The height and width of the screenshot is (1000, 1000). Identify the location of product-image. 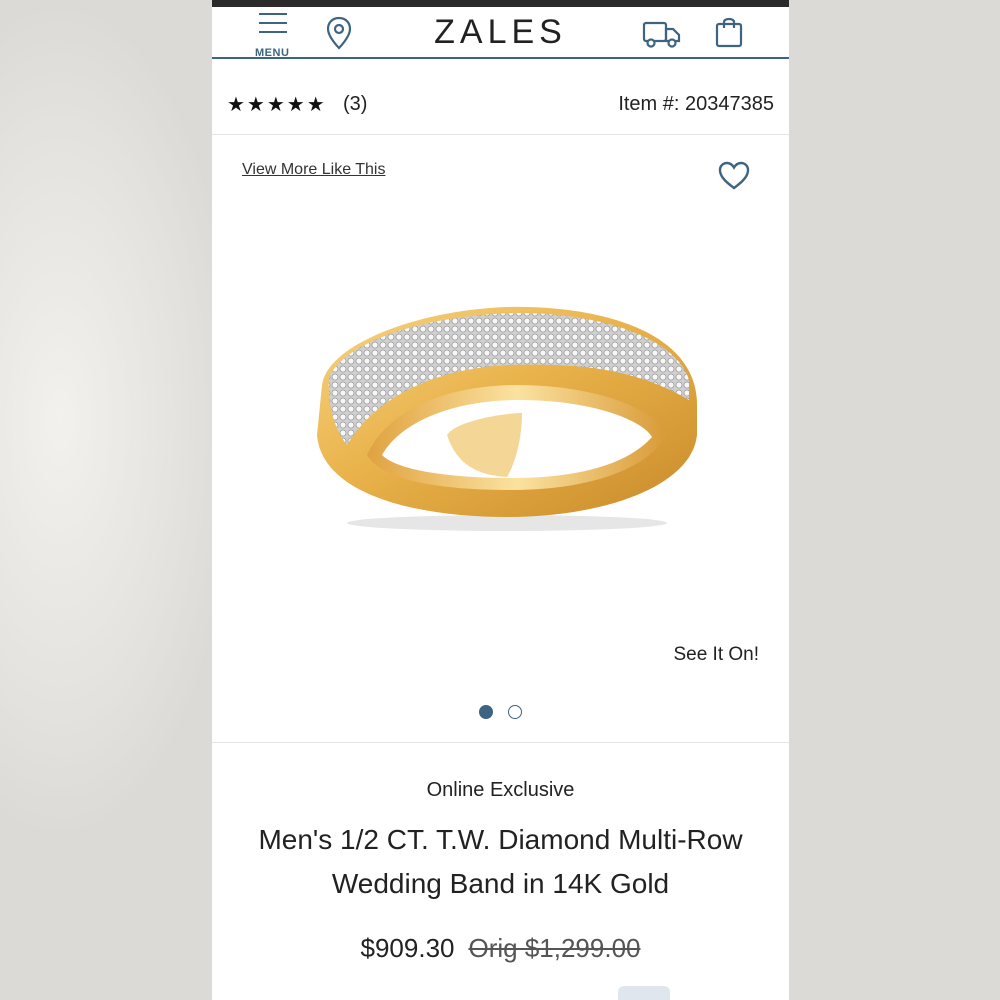
(507, 410).